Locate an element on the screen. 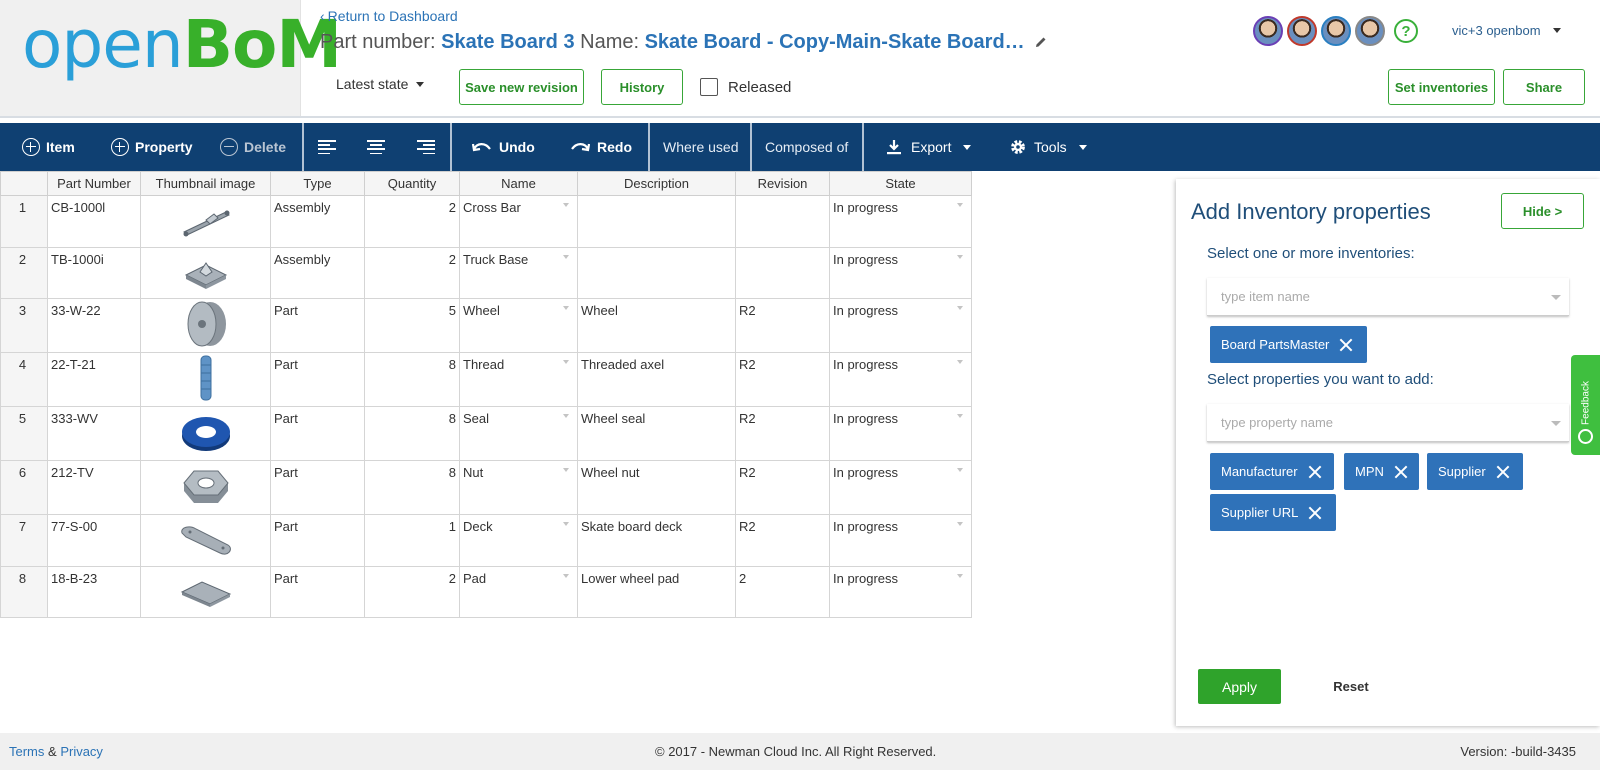 The height and width of the screenshot is (770, 1600). part-number-cell: 77-S-00 is located at coordinates (94, 540).